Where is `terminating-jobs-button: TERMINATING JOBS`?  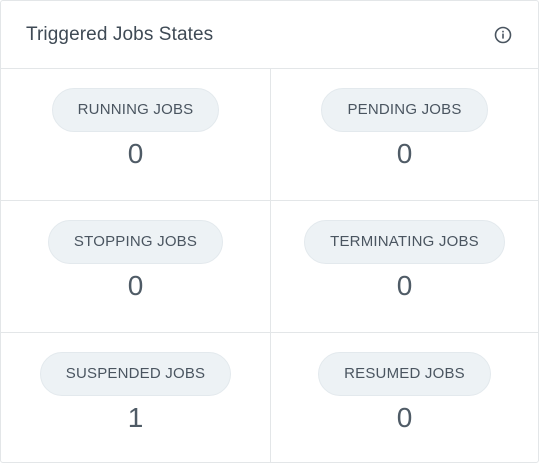
terminating-jobs-button: TERMINATING JOBS is located at coordinates (404, 242).